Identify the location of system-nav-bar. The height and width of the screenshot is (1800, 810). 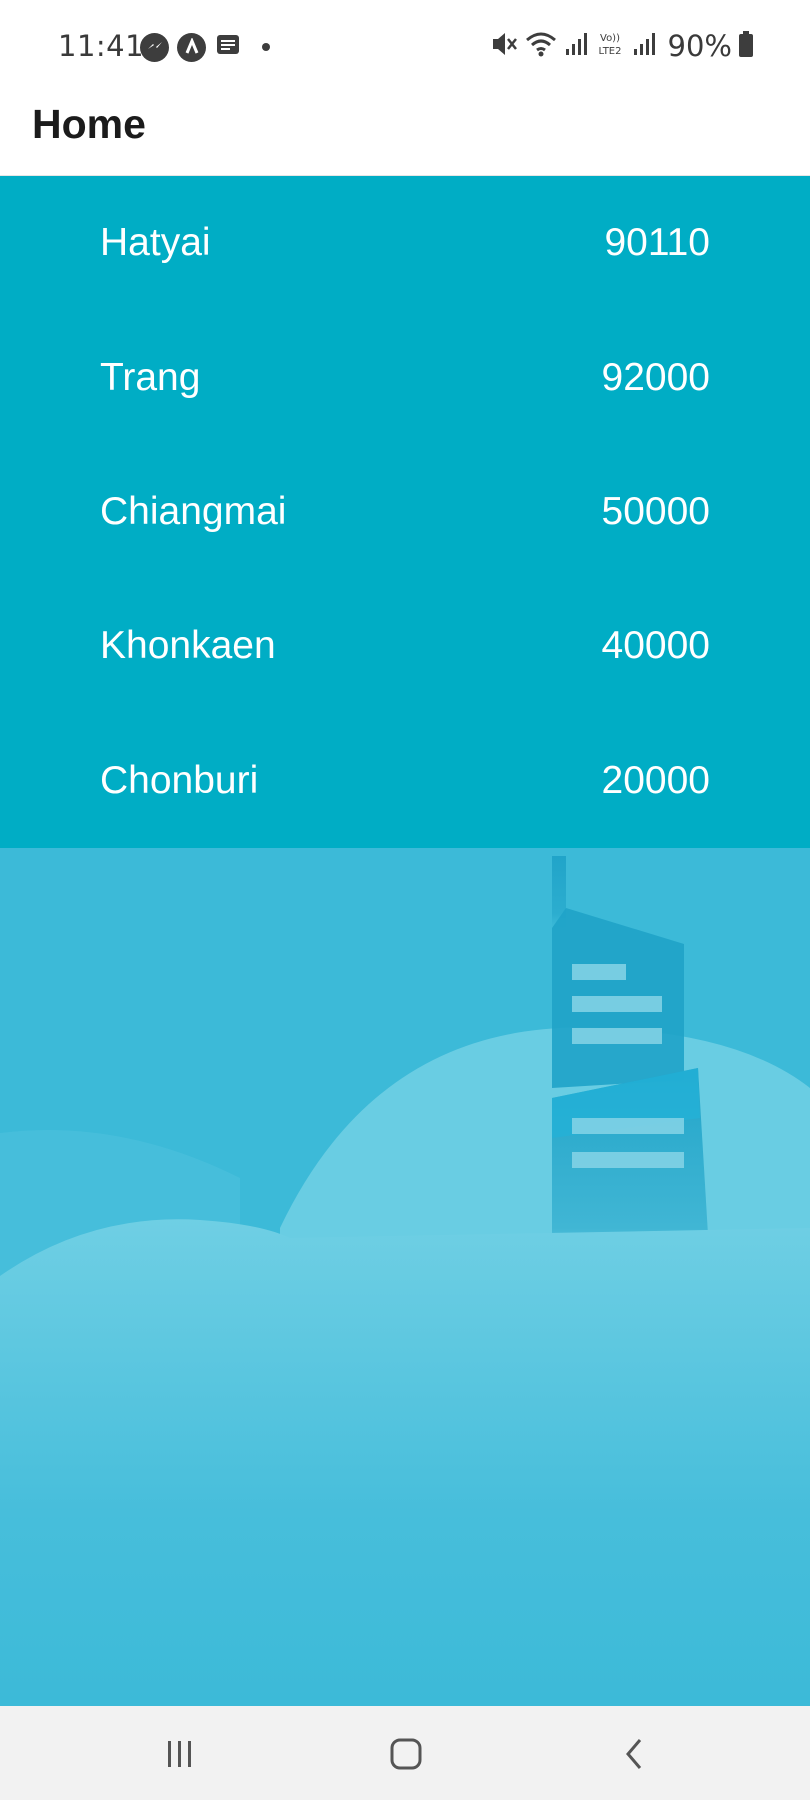
(405, 1753).